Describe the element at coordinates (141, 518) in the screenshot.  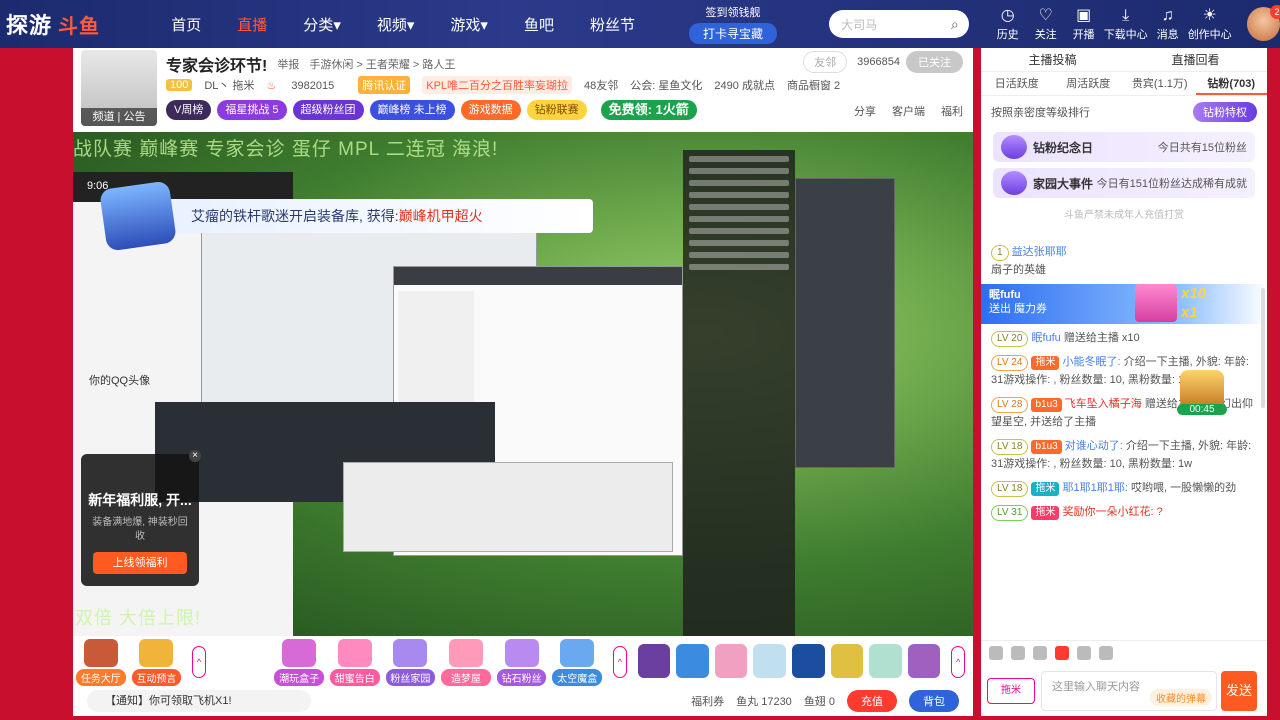
I see `newyear-promo-popup: × 新年福利服, 开... 装备满地爆, 神装秒回收 上线领福利` at that location.